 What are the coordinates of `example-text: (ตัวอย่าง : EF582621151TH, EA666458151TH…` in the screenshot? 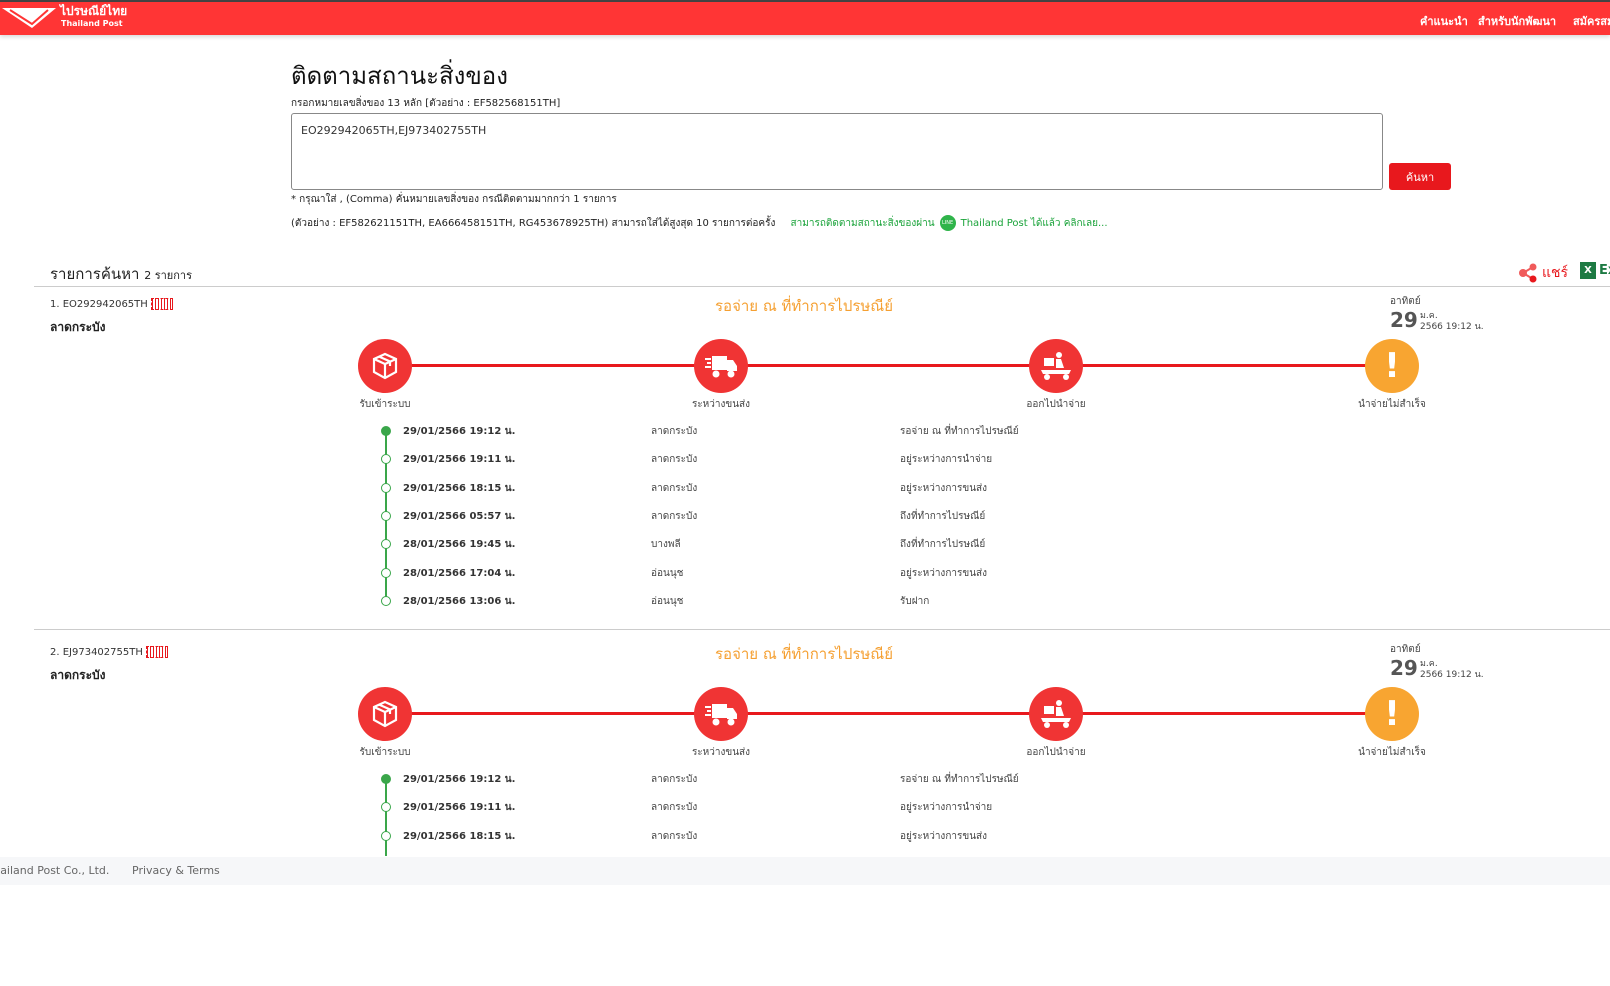 It's located at (533, 223).